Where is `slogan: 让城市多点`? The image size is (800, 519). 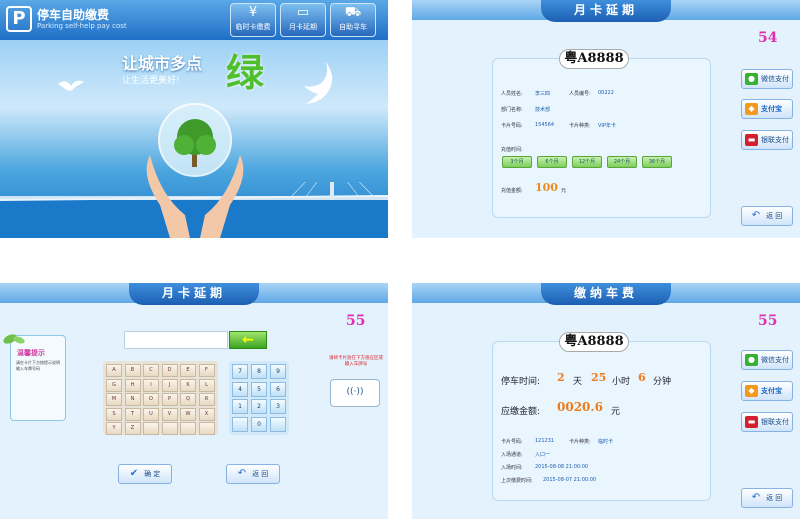 slogan: 让城市多点 is located at coordinates (162, 63).